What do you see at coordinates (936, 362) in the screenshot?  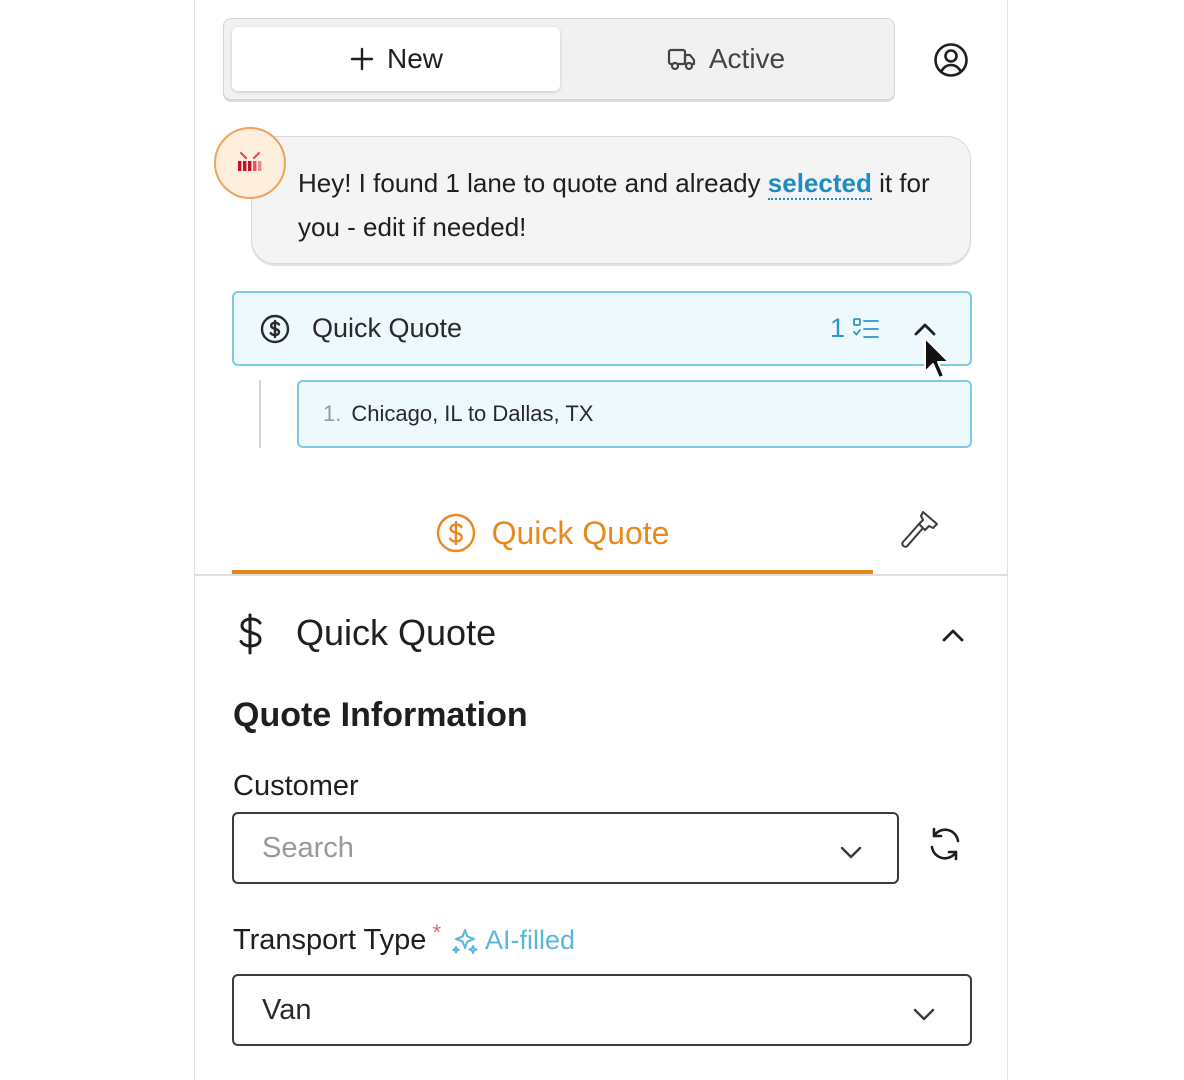 I see `cursor-icon` at bounding box center [936, 362].